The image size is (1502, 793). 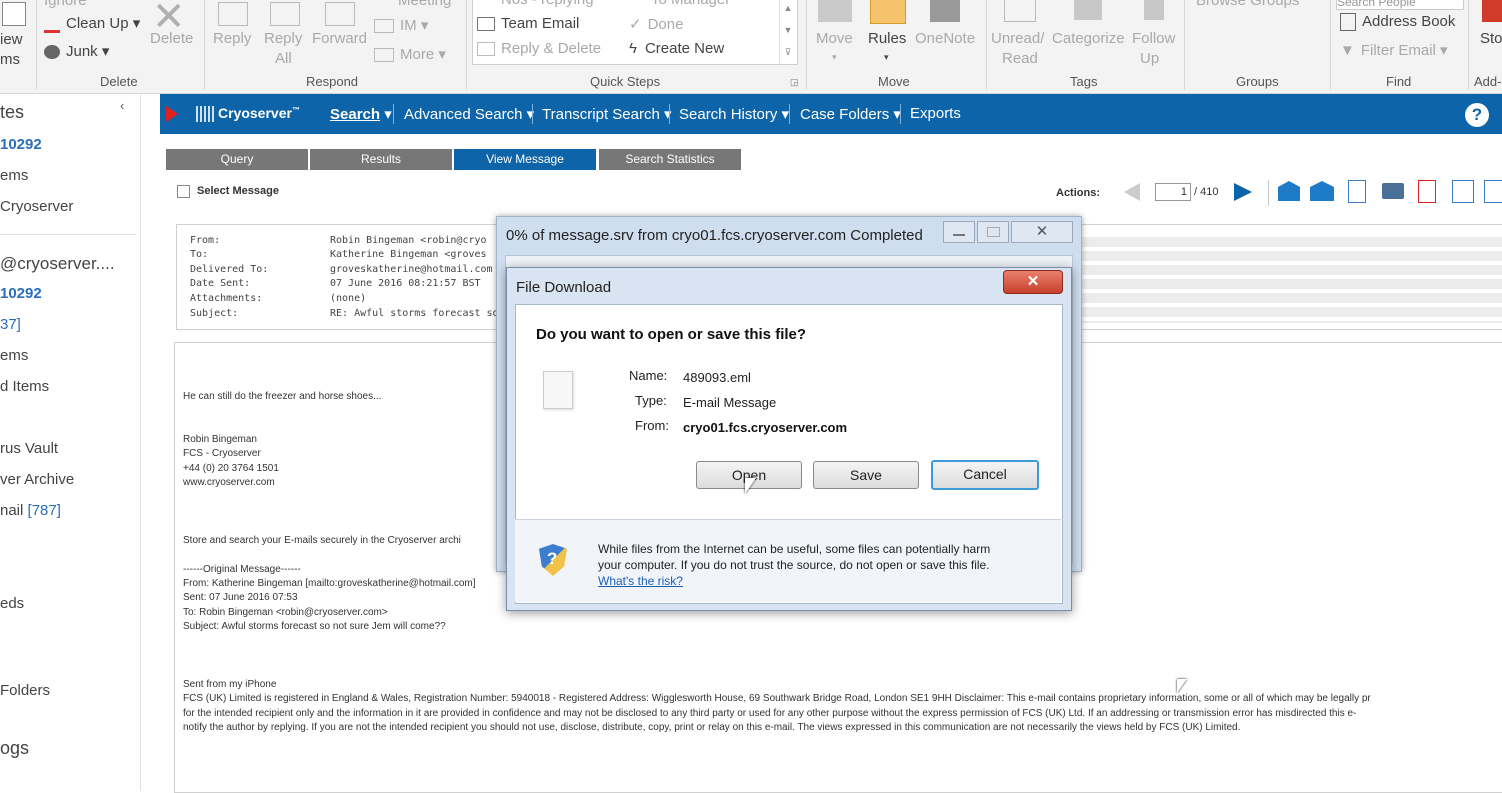 I want to click on folder-item: ver Archive, so click(x=37, y=479).